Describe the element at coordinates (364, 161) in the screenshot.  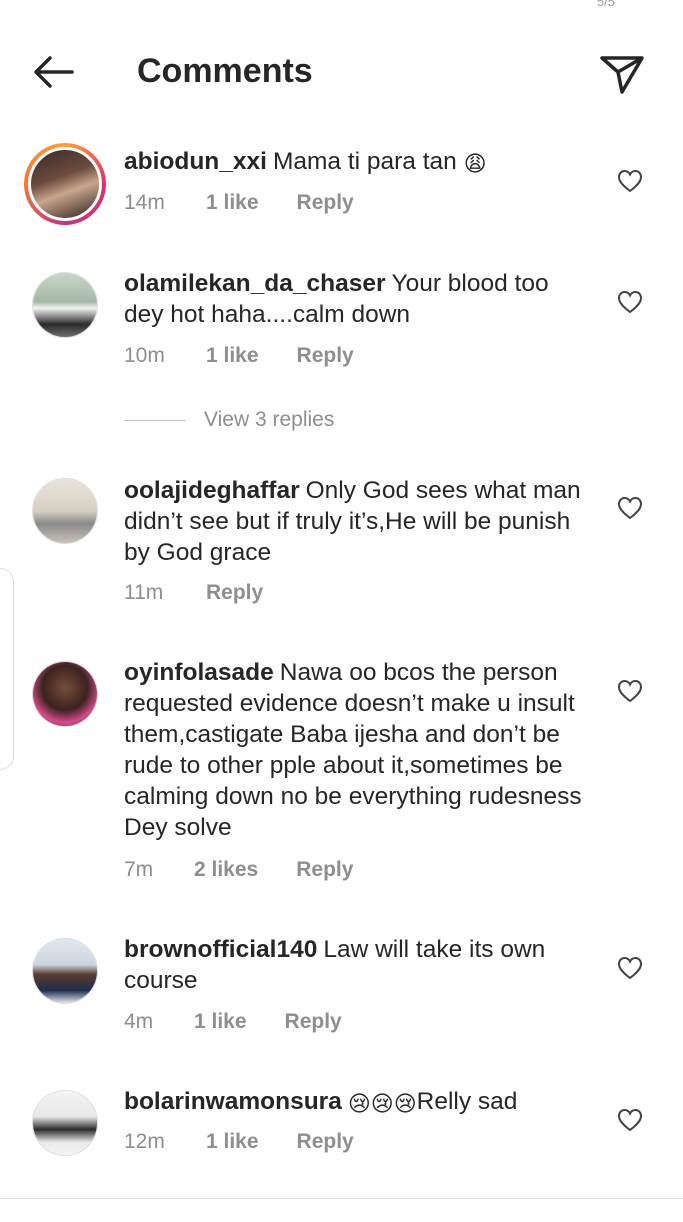
I see `comment-body: Mama ti para tan` at that location.